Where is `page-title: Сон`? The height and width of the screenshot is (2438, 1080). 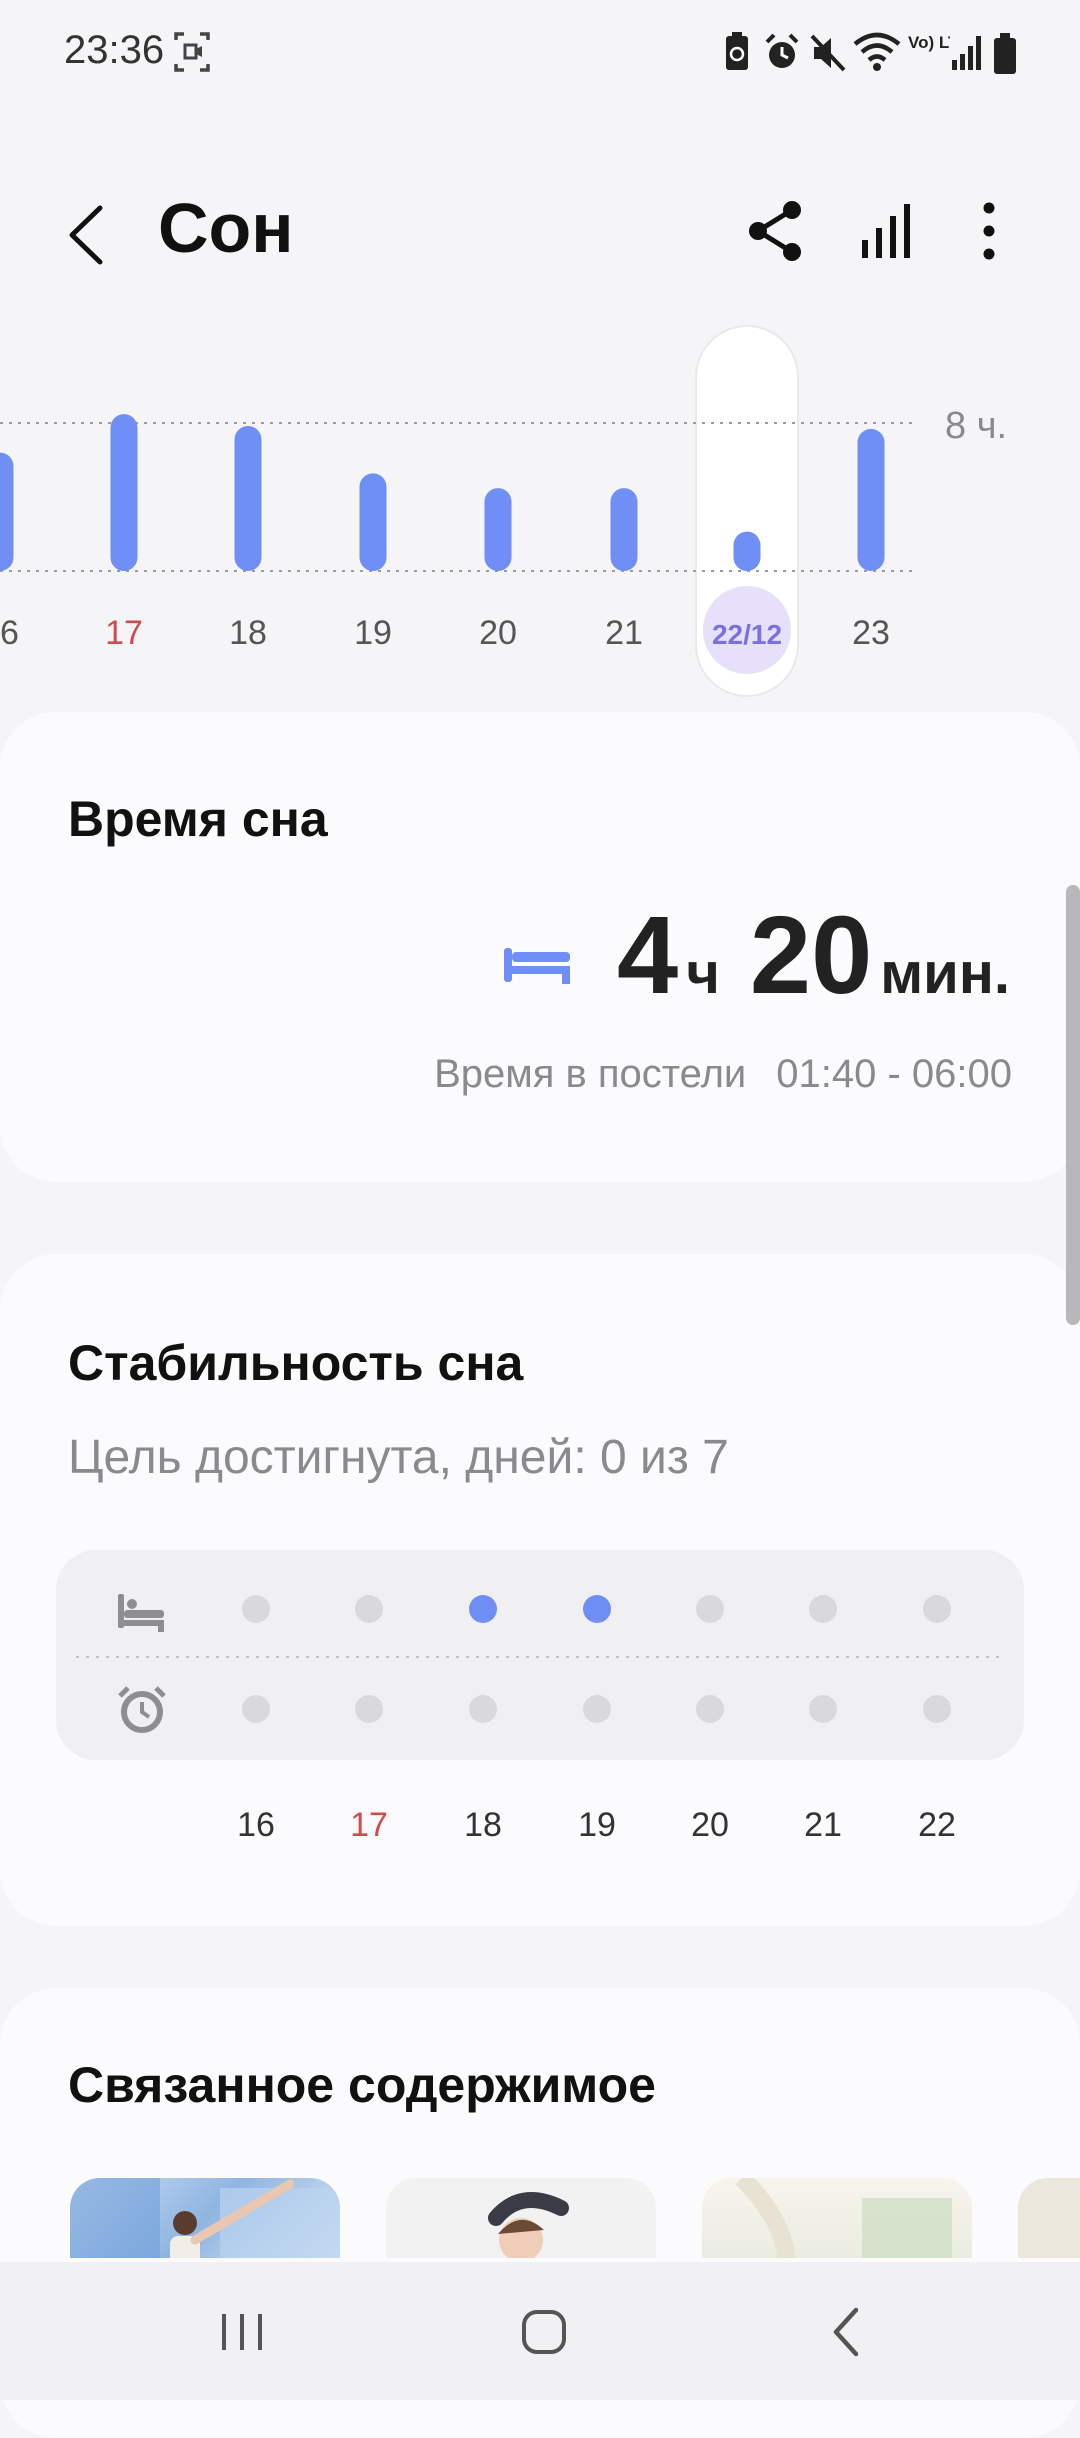 page-title: Сон is located at coordinates (226, 228).